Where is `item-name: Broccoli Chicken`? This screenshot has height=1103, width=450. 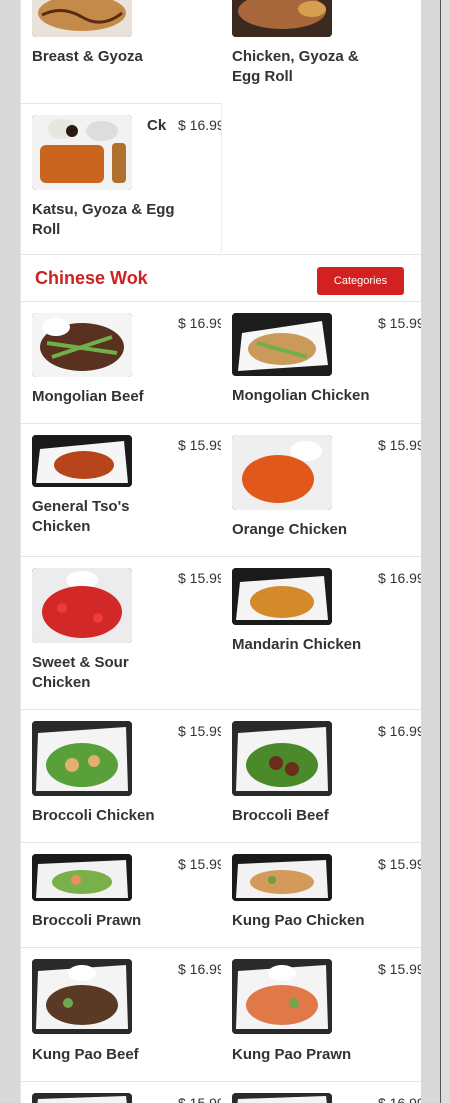
item-name: Broccoli Chicken is located at coordinates (107, 816).